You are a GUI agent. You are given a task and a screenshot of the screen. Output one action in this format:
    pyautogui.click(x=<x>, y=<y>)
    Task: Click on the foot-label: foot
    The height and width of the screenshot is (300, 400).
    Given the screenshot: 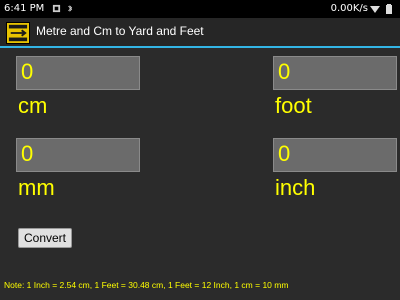 What is the action you would take?
    pyautogui.click(x=293, y=105)
    